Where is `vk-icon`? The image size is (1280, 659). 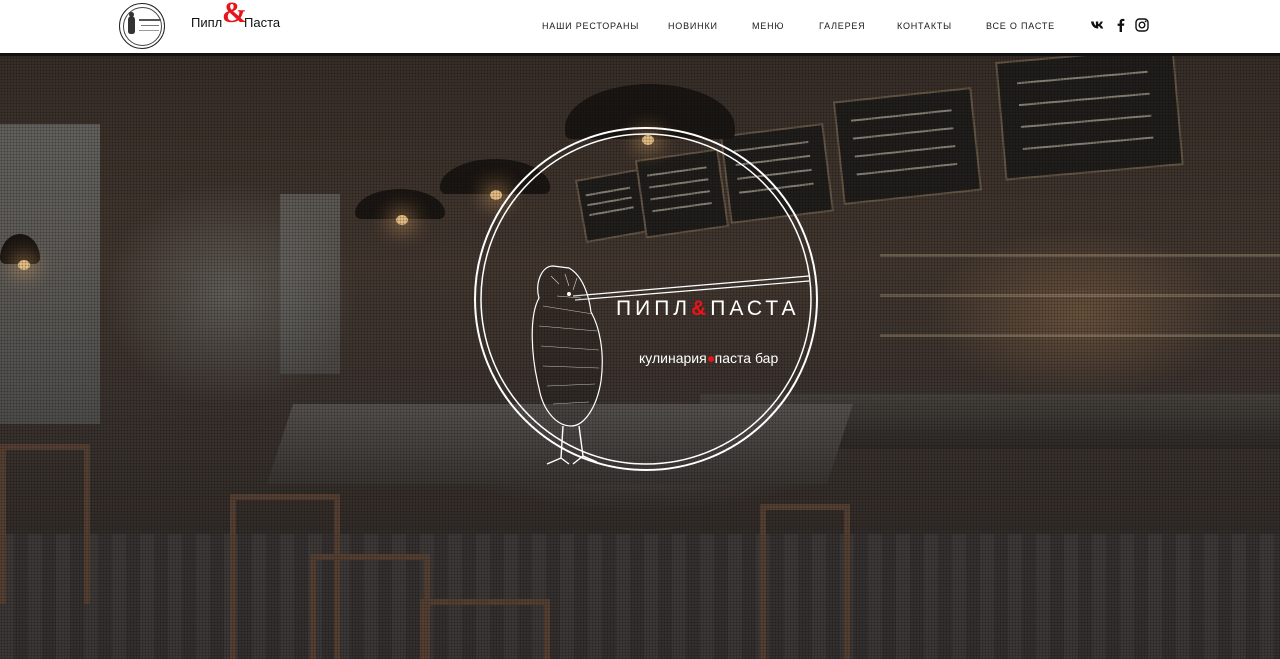
vk-icon is located at coordinates (1098, 25).